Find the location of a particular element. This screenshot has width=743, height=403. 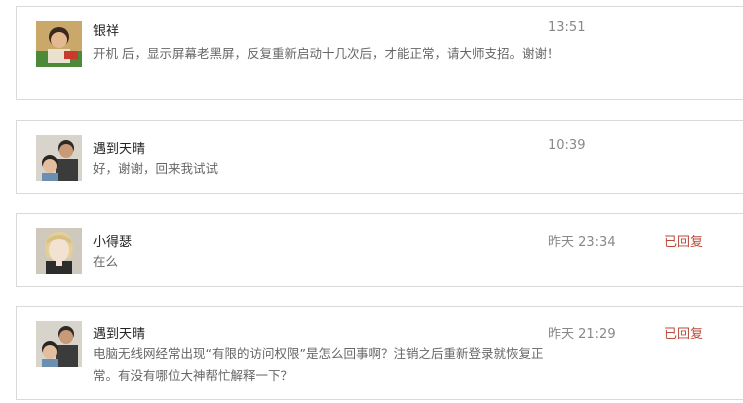

sender-name: 银祥 is located at coordinates (106, 29).